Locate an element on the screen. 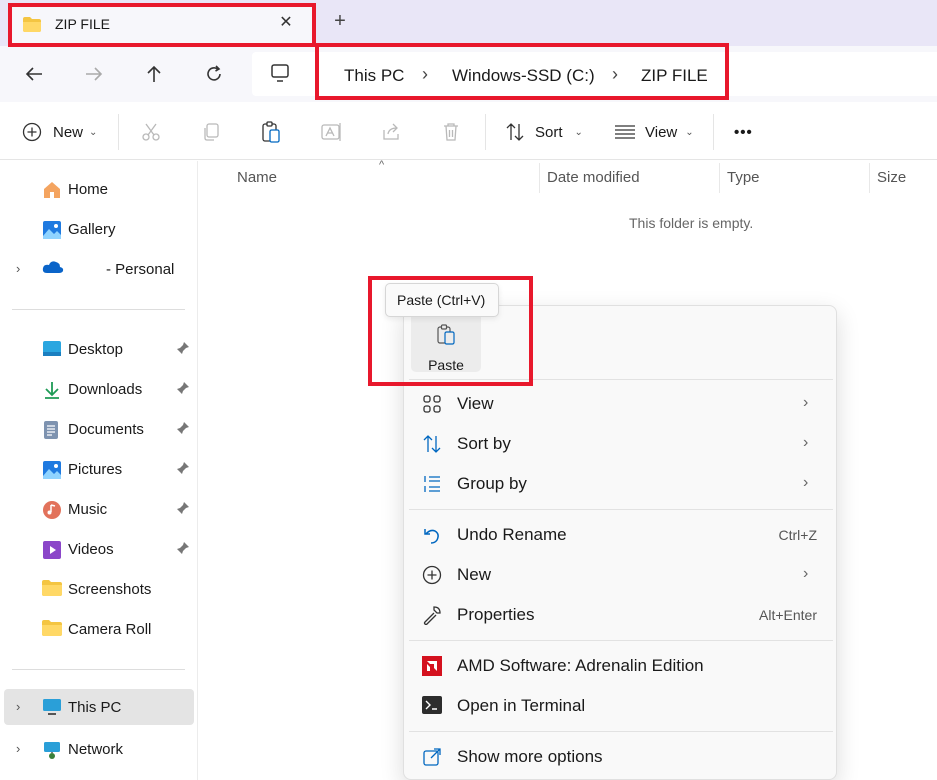  close-tab-icon: ✕ is located at coordinates (286, 23).